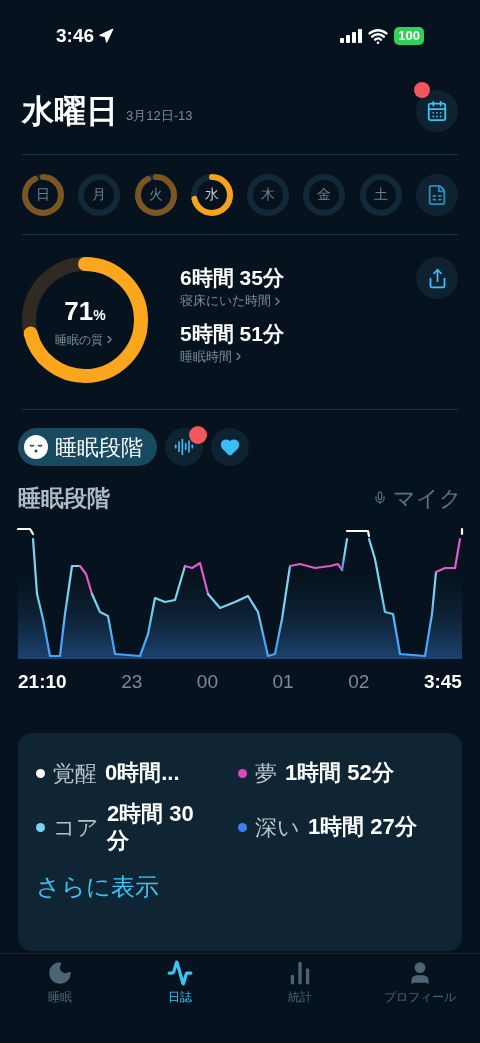  What do you see at coordinates (362, 827) in the screenshot?
I see `legend-value: 1時間 27分` at bounding box center [362, 827].